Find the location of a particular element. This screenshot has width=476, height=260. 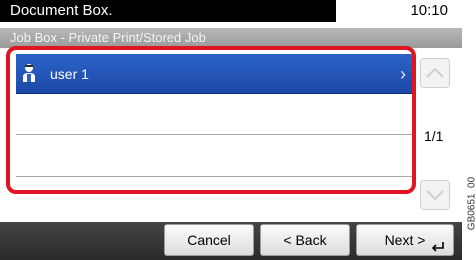

next-button: Next > is located at coordinates (405, 240).